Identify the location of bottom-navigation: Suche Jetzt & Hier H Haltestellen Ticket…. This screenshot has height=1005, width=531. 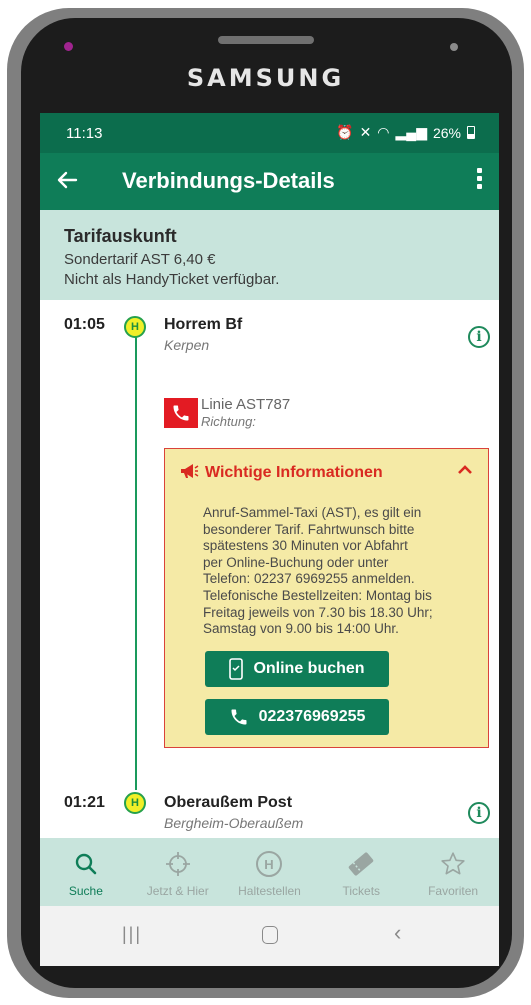
(269, 872).